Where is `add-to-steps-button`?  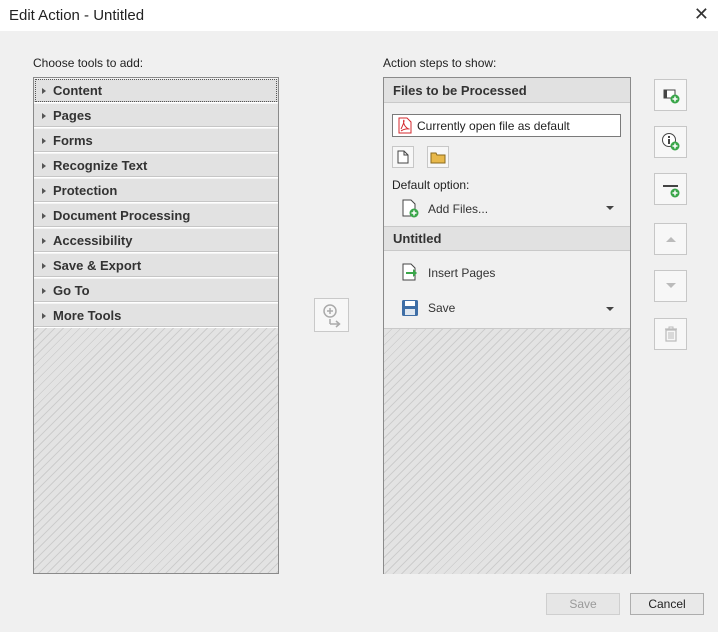
add-to-steps-button is located at coordinates (331, 315).